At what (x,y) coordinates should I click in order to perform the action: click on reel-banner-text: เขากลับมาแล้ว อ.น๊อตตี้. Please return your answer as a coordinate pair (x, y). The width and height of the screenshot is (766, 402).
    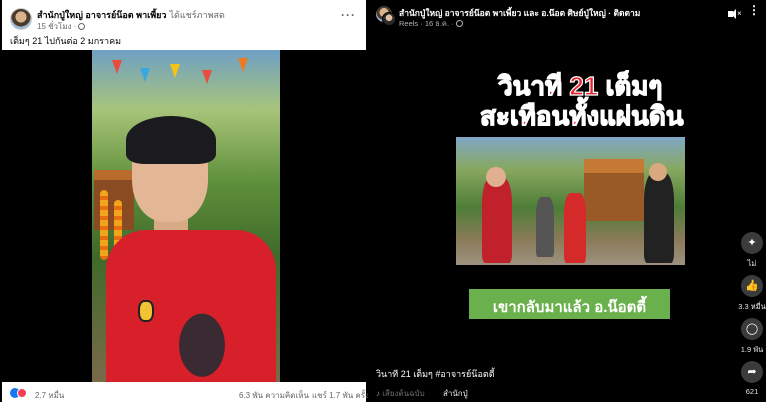
    Looking at the image, I should click on (569, 307).